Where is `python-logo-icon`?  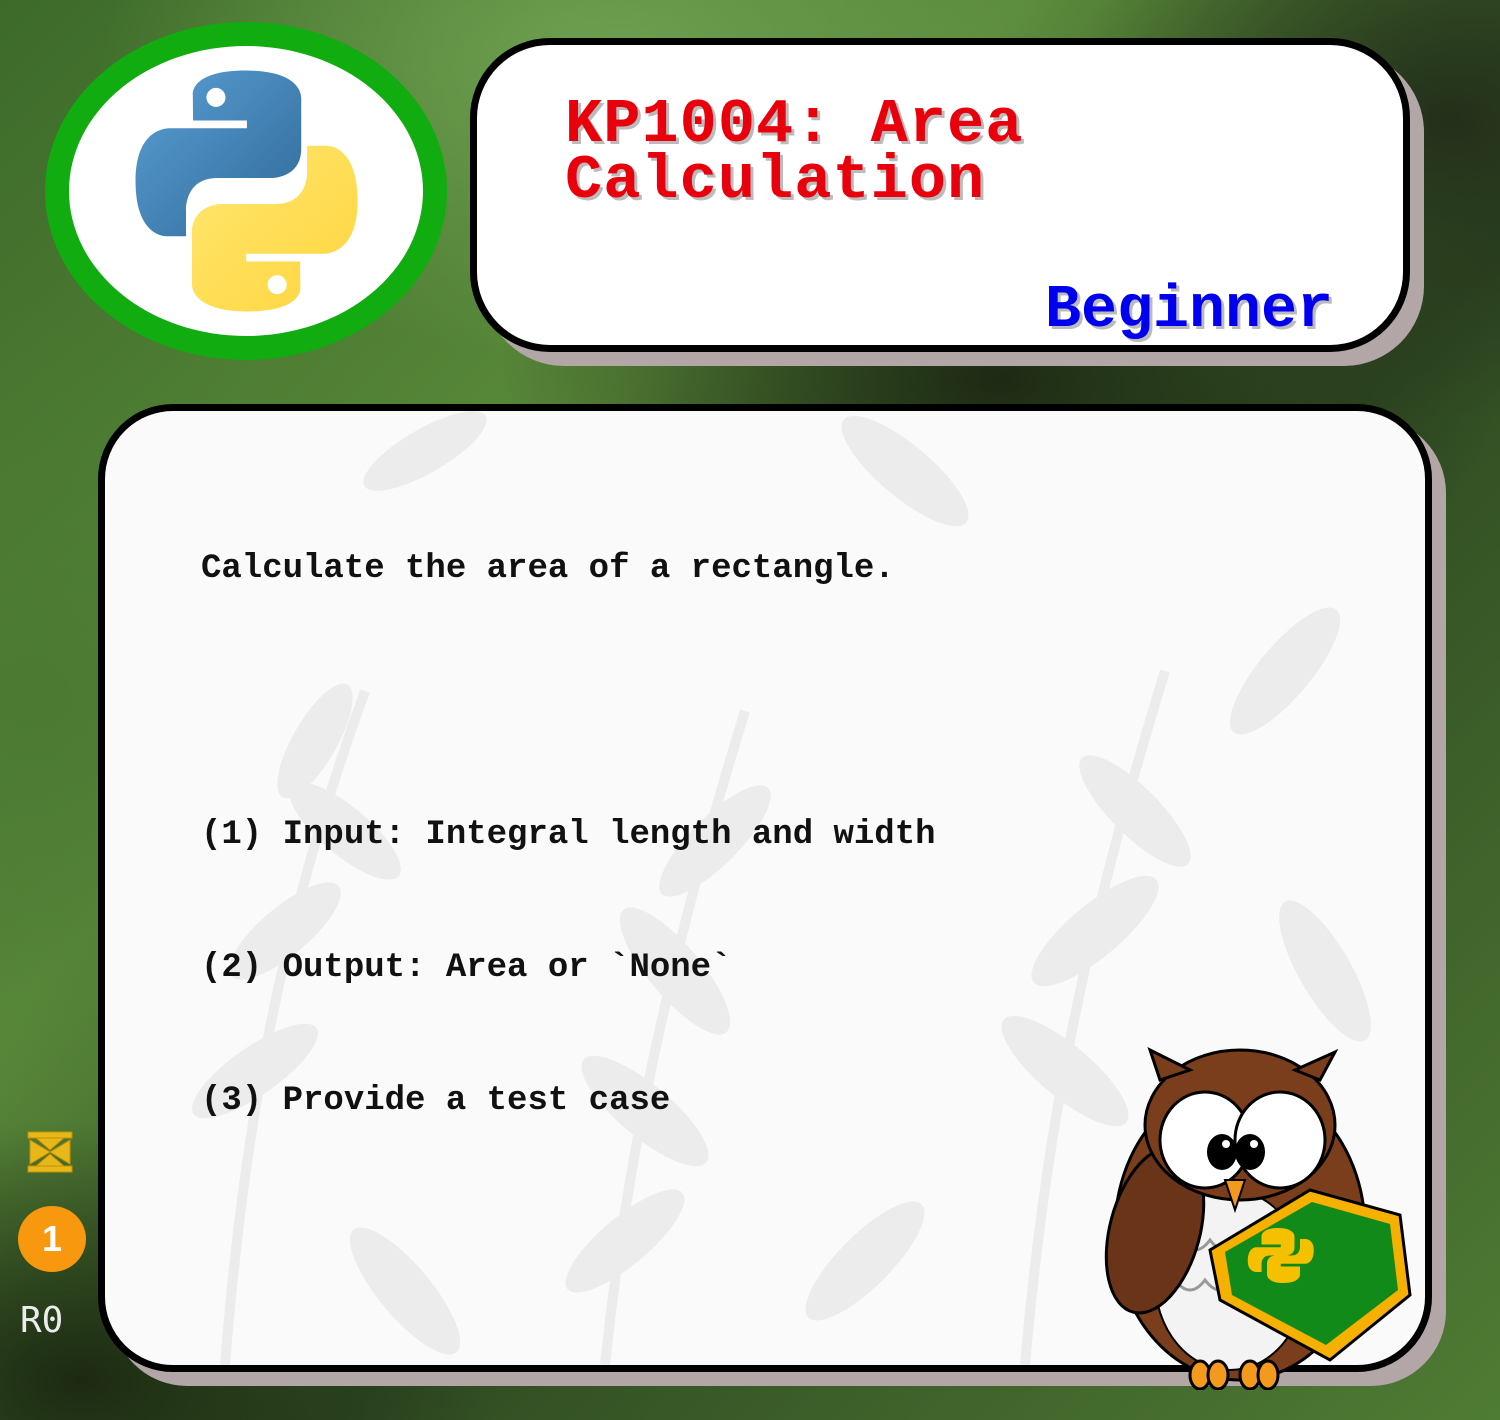 python-logo-icon is located at coordinates (246, 191).